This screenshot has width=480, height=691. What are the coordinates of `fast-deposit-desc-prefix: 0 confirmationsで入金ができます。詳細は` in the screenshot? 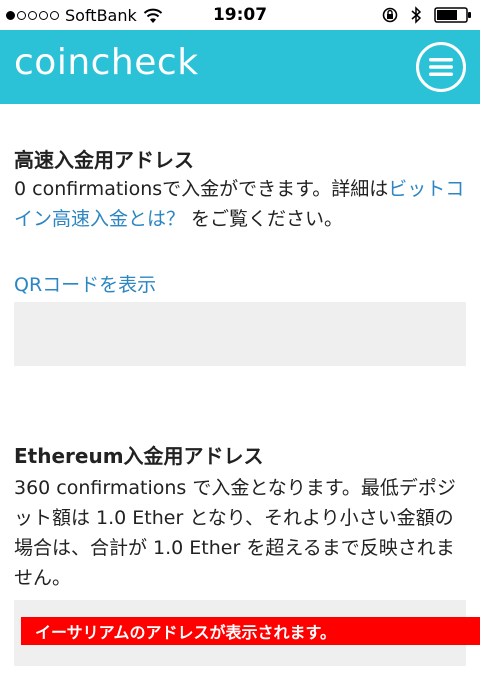 It's located at (201, 189).